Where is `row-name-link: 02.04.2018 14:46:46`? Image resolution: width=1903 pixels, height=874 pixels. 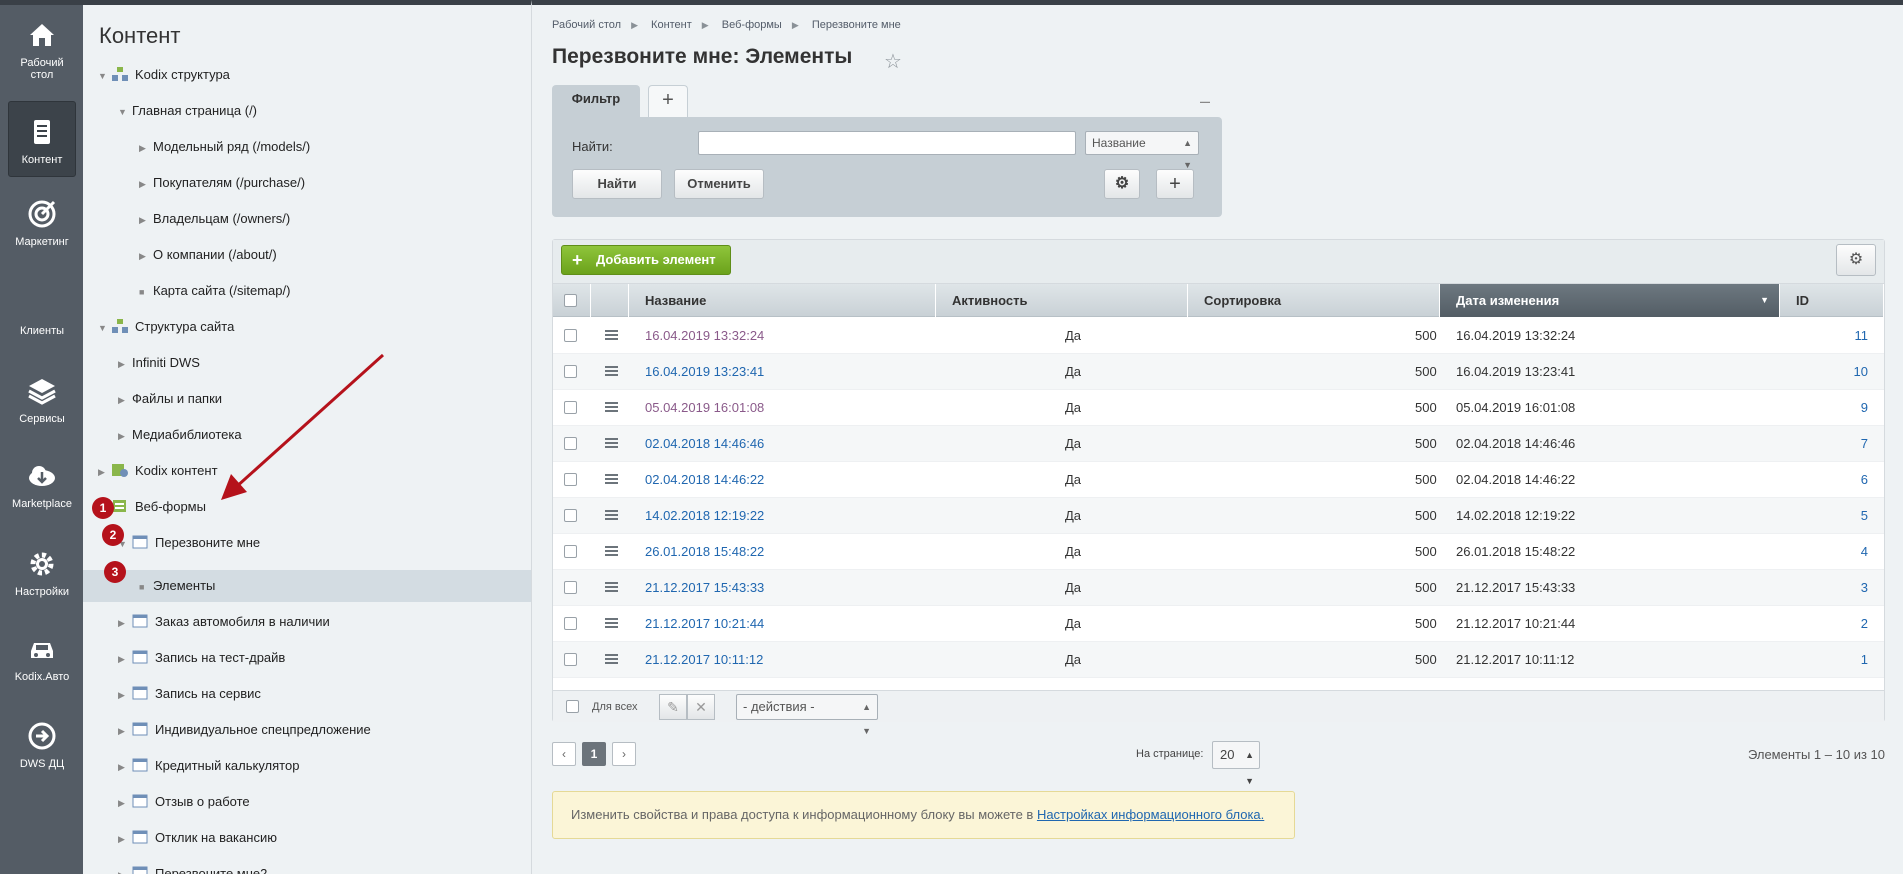
row-name-link: 02.04.2018 14:46:46 is located at coordinates (704, 444).